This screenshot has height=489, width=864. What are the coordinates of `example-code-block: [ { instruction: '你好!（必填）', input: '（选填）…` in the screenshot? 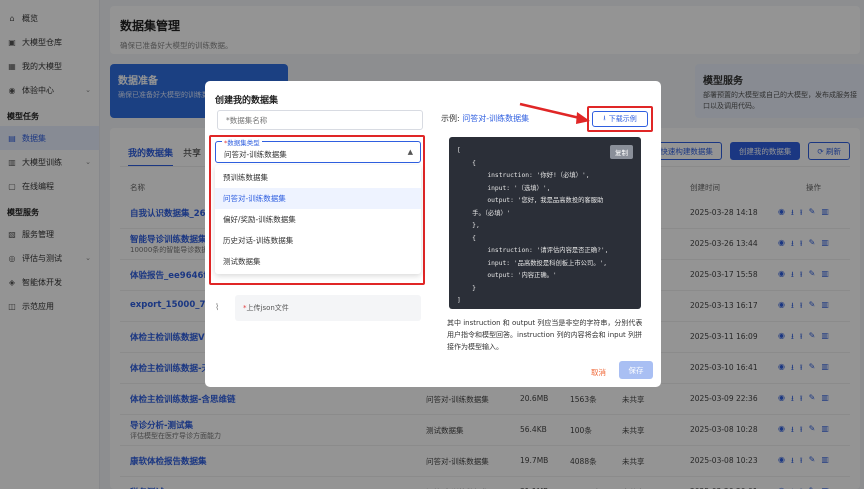 It's located at (545, 223).